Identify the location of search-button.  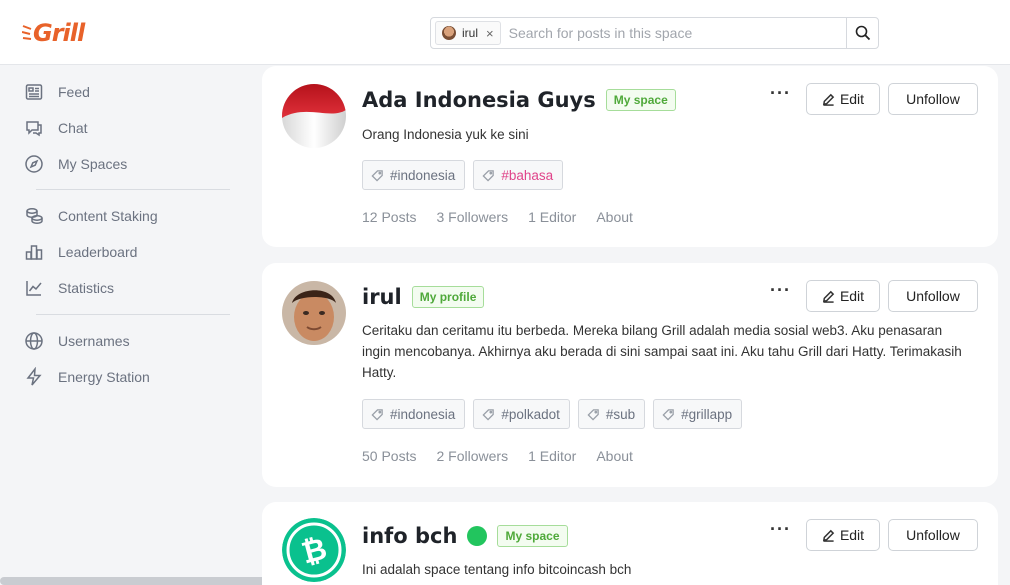
(862, 33).